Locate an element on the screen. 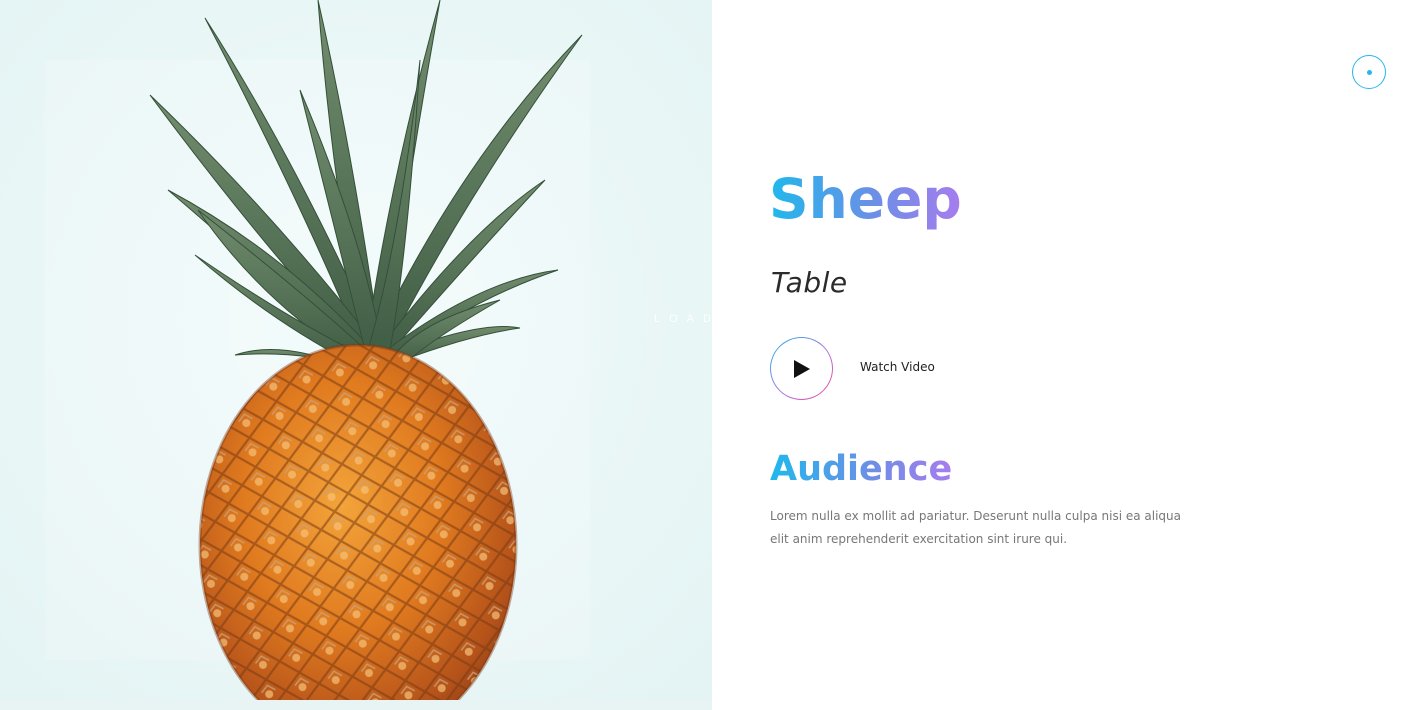  menu-toggle-button is located at coordinates (1369, 72).